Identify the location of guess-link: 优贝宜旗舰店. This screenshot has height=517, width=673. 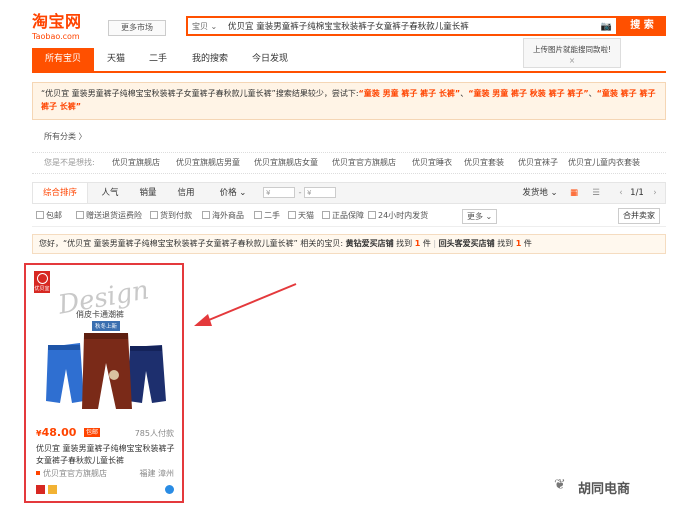
(136, 163).